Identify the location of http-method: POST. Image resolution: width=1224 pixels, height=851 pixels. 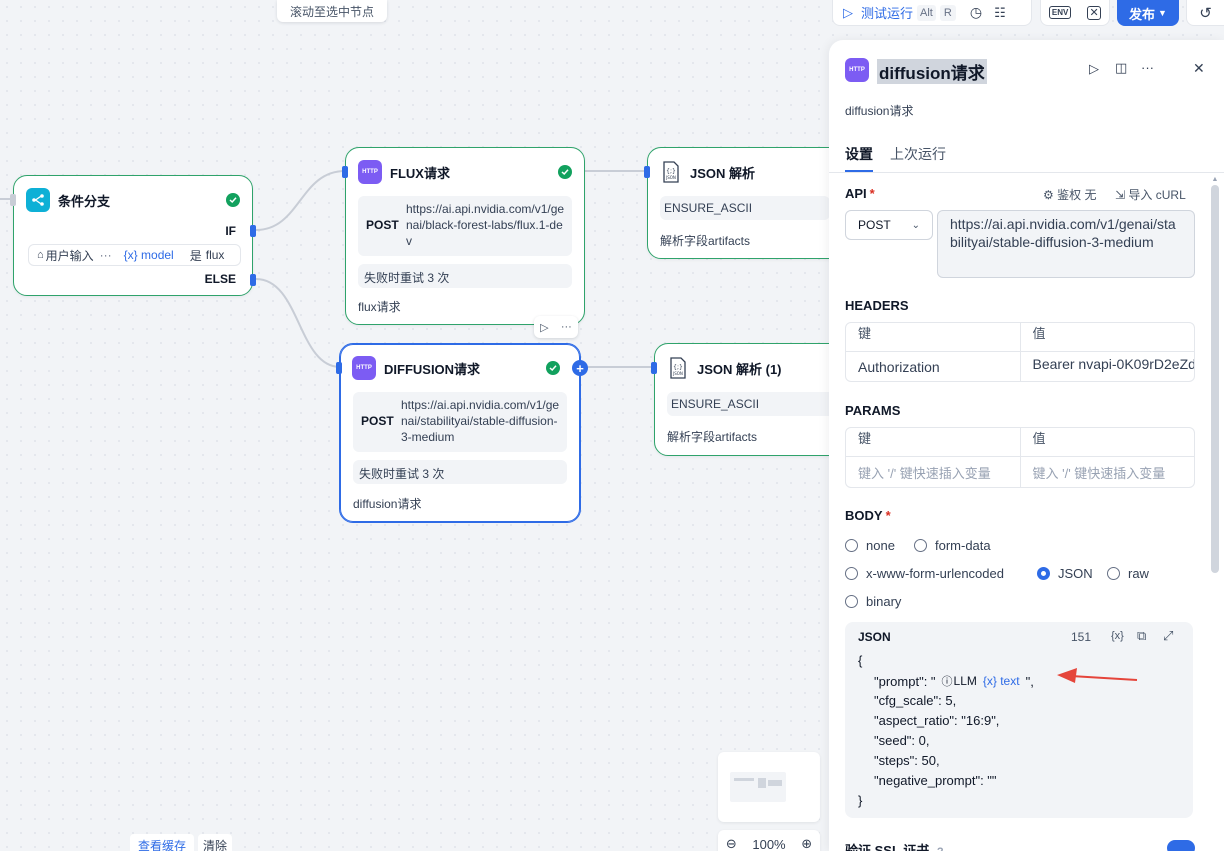
(382, 225).